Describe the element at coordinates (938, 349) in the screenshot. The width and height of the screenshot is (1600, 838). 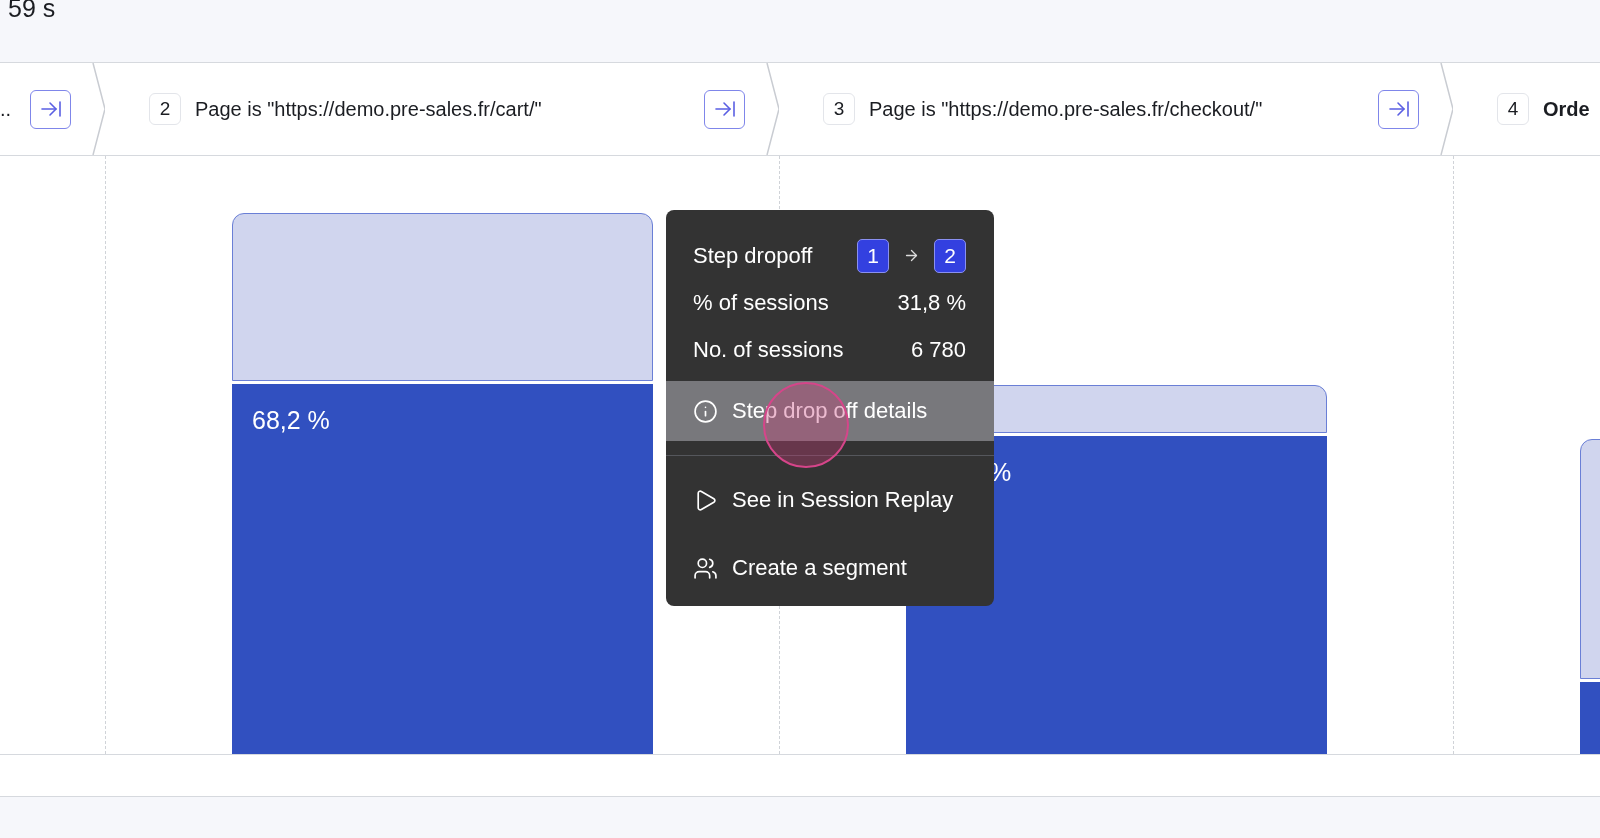
I see `metric-value: 6 780` at that location.